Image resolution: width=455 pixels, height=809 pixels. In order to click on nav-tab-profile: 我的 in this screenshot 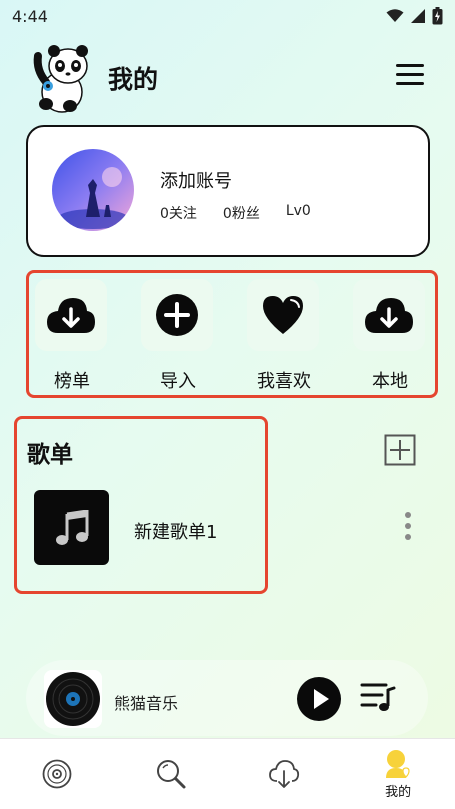, I will do `click(398, 774)`.